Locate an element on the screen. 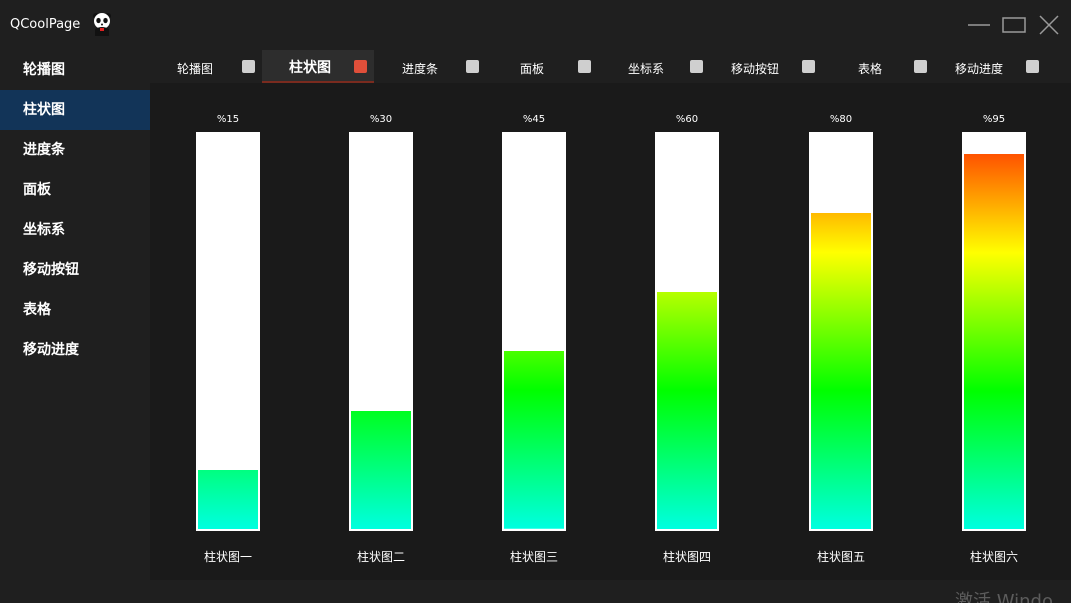 Image resolution: width=1071 pixels, height=603 pixels. bar-percent-label: %80 is located at coordinates (841, 119).